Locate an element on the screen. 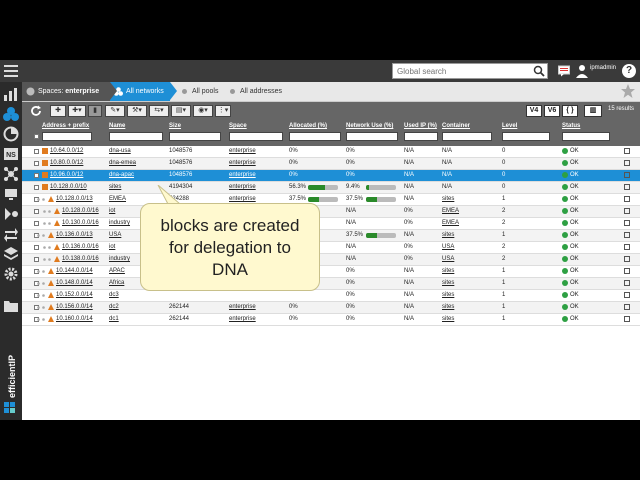 The height and width of the screenshot is (480, 640). settings-gear-icon is located at coordinates (11, 274).